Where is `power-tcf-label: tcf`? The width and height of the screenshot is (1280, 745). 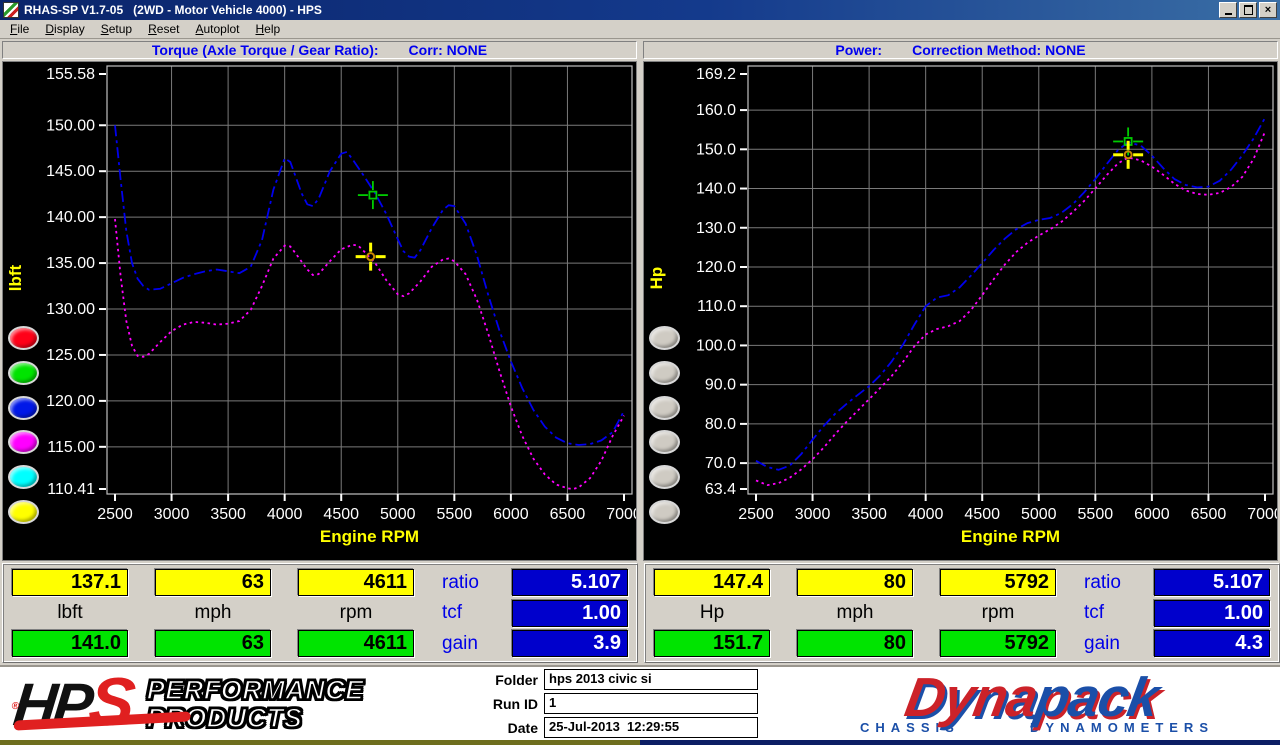
power-tcf-label: tcf is located at coordinates (1094, 612).